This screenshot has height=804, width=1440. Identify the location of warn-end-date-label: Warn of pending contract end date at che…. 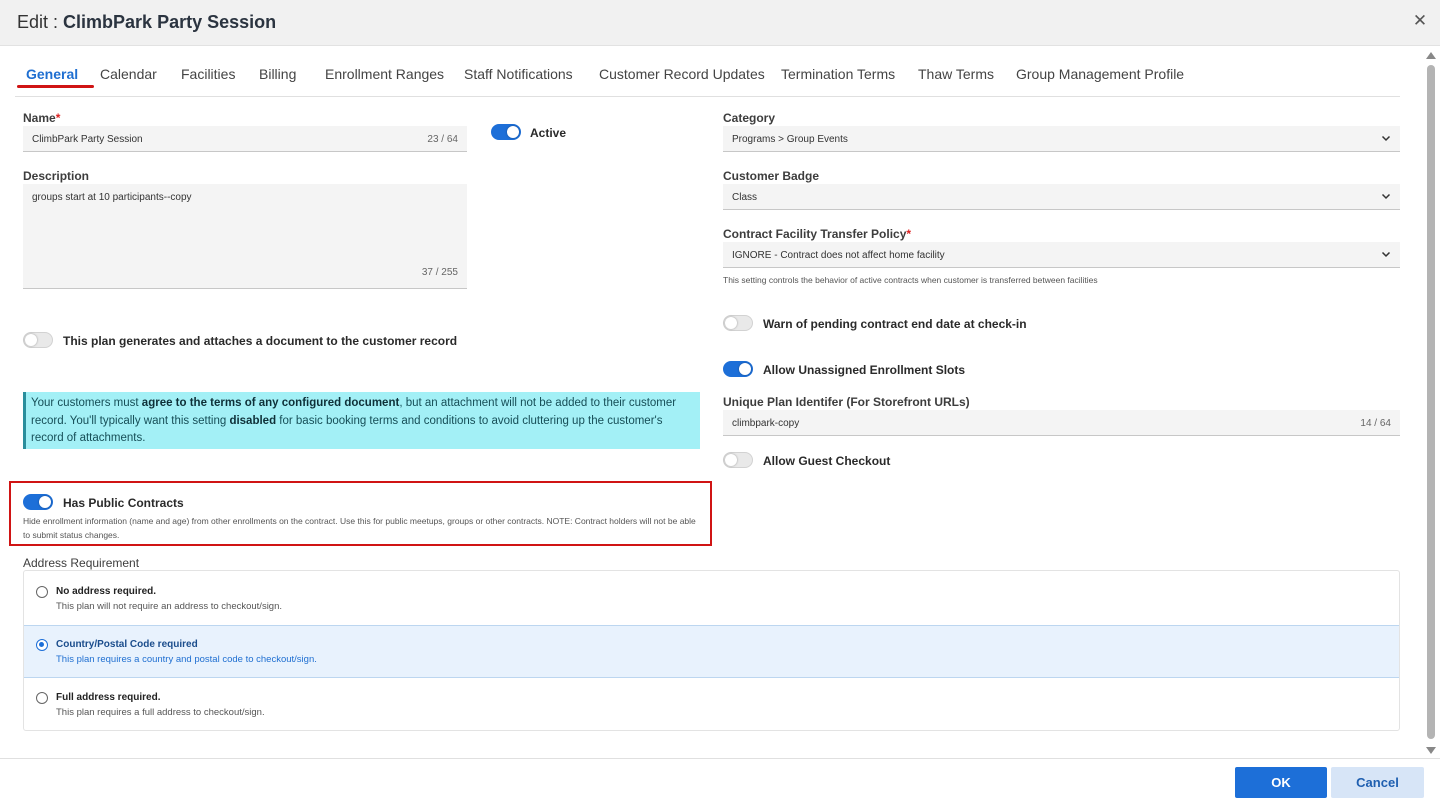
(895, 324).